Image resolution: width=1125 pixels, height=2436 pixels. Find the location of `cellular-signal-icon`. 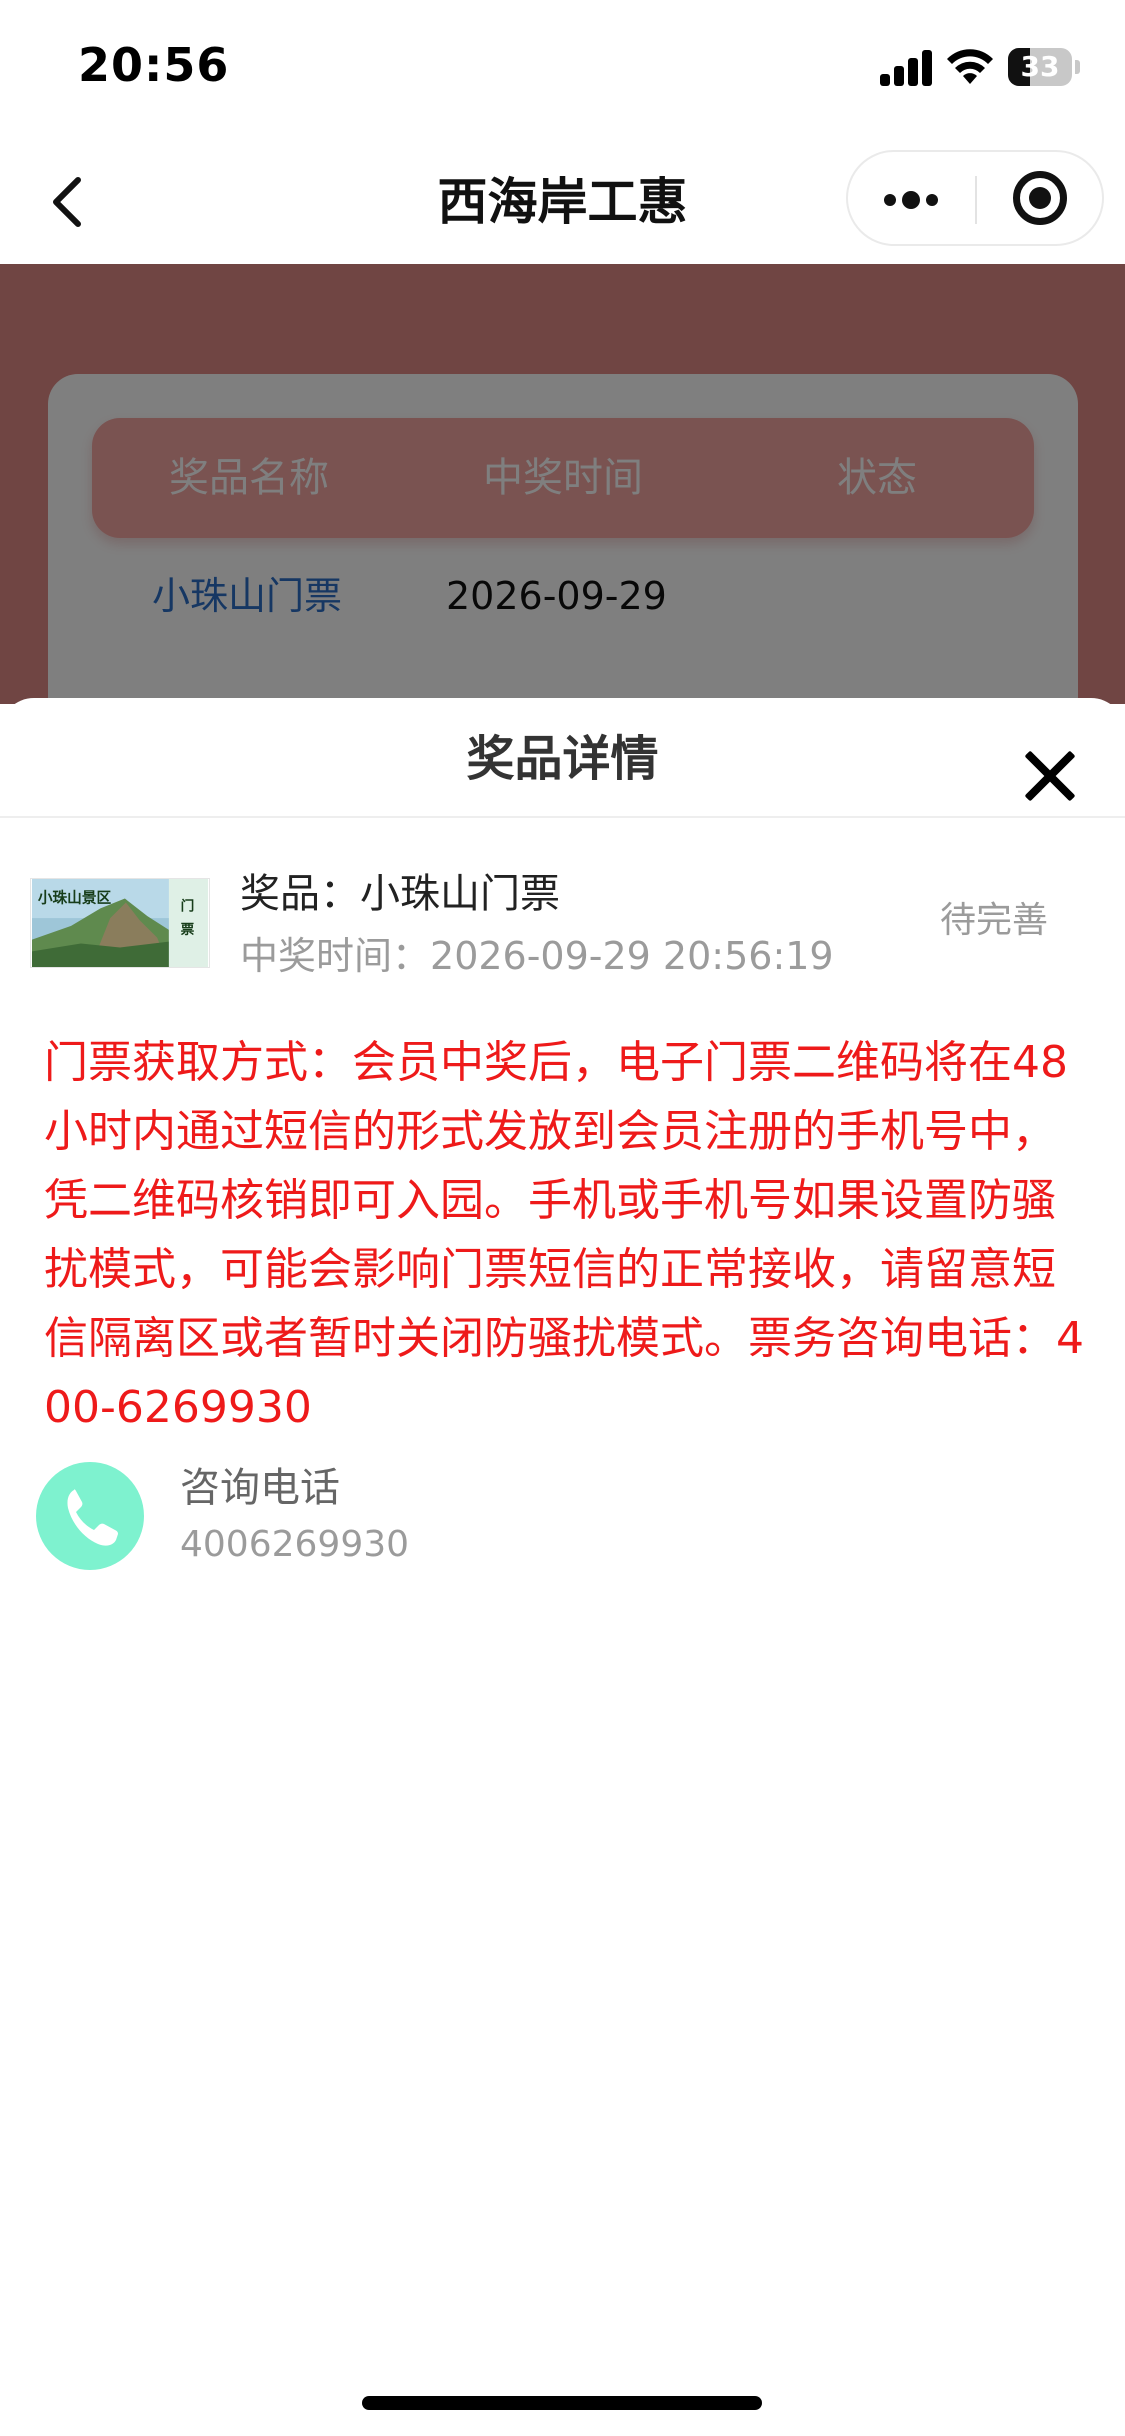

cellular-signal-icon is located at coordinates (907, 68).